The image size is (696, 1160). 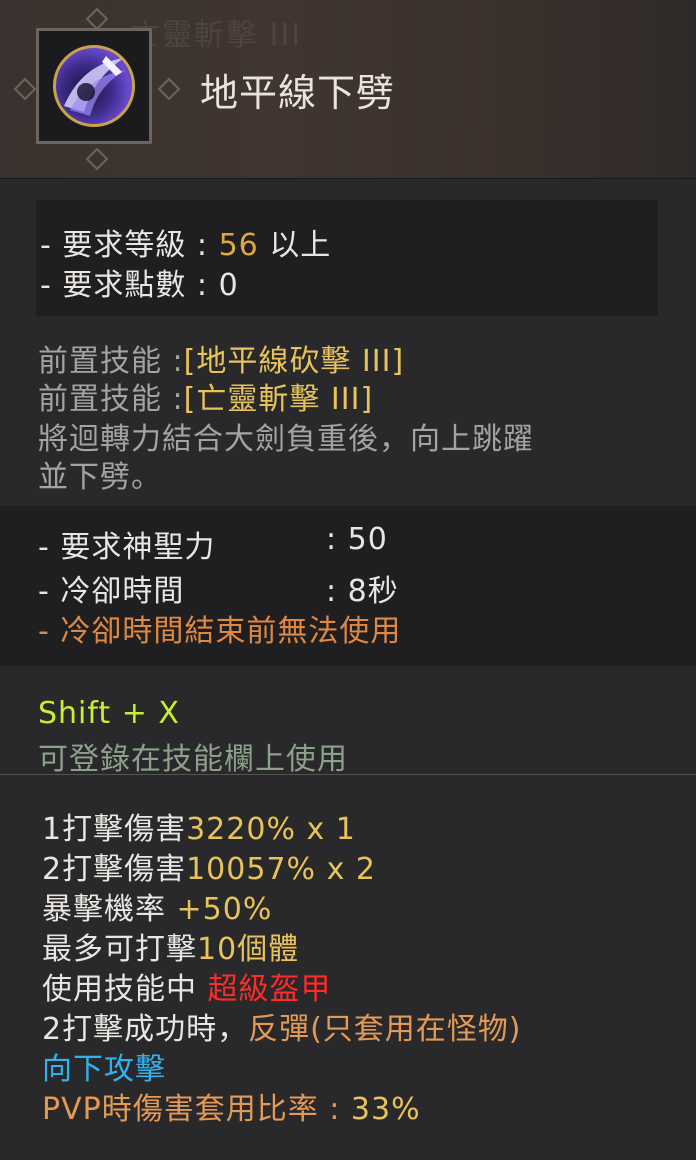 I want to click on sword-slash-skill-icon, so click(x=94, y=86).